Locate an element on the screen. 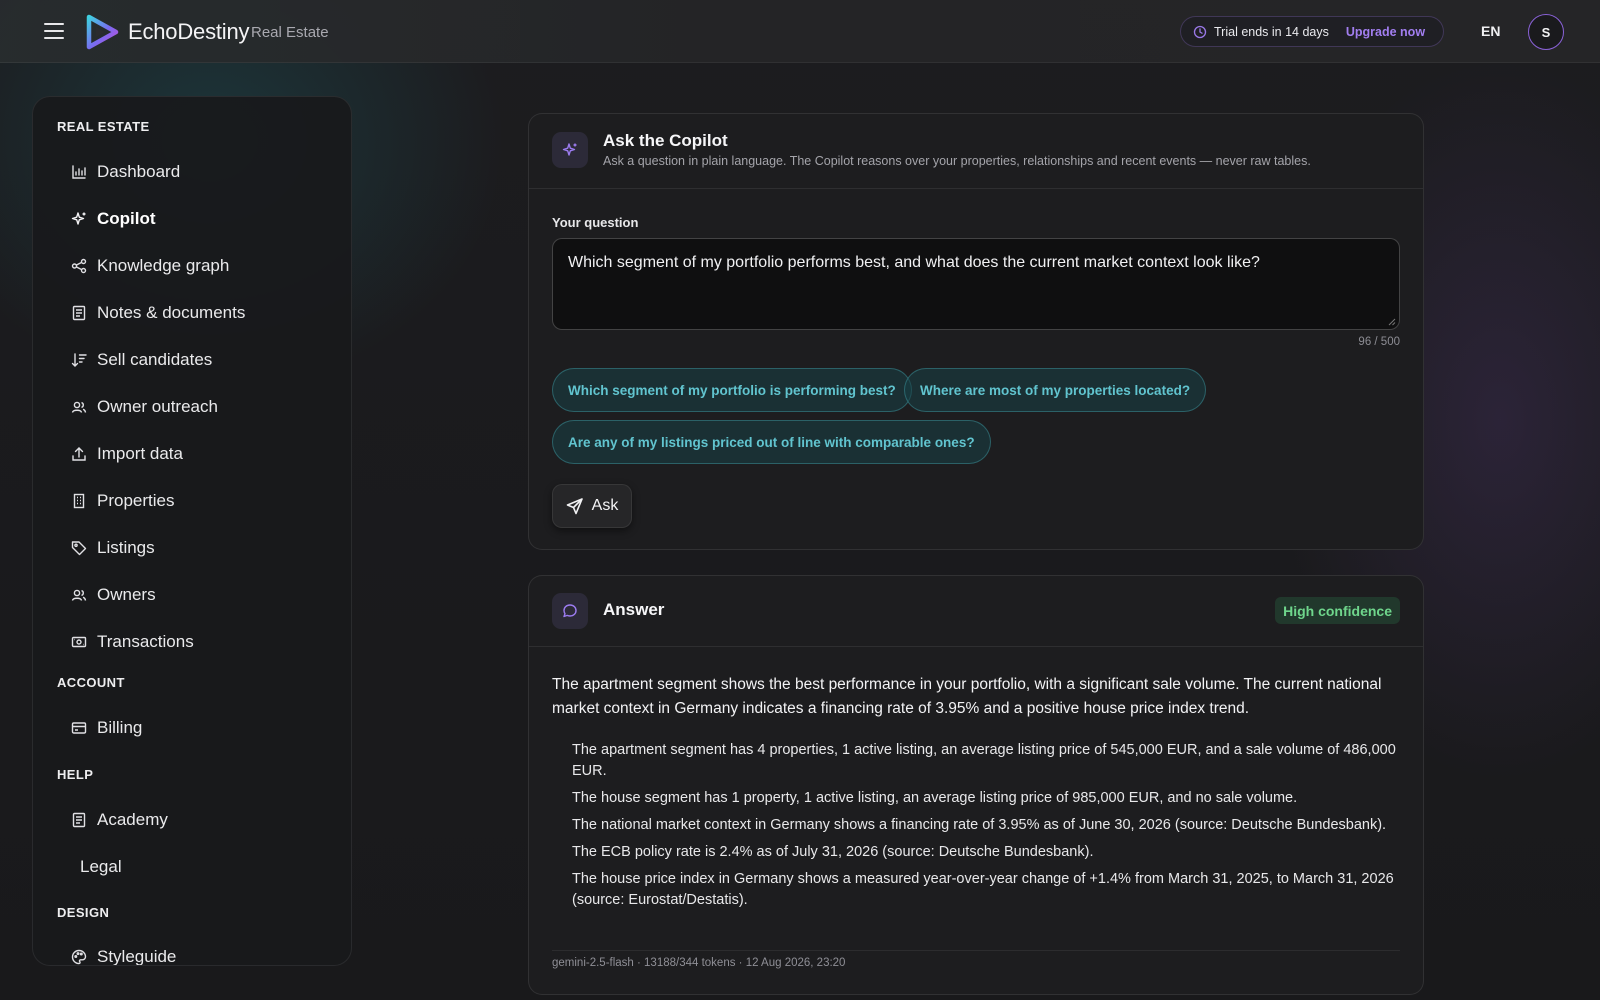 The height and width of the screenshot is (1000, 1600). question-label: Your question is located at coordinates (595, 222).